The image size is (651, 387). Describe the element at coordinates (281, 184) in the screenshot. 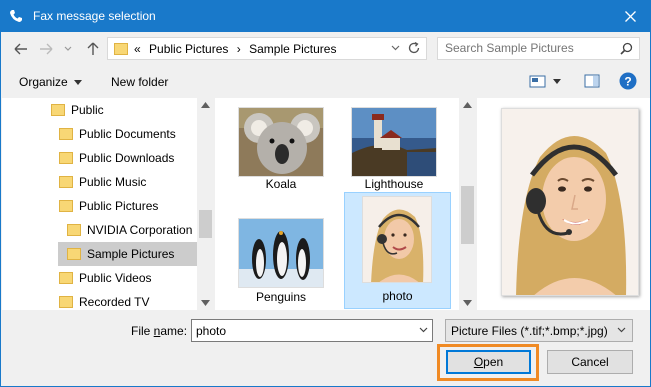

I see `file-name: Koala` at that location.